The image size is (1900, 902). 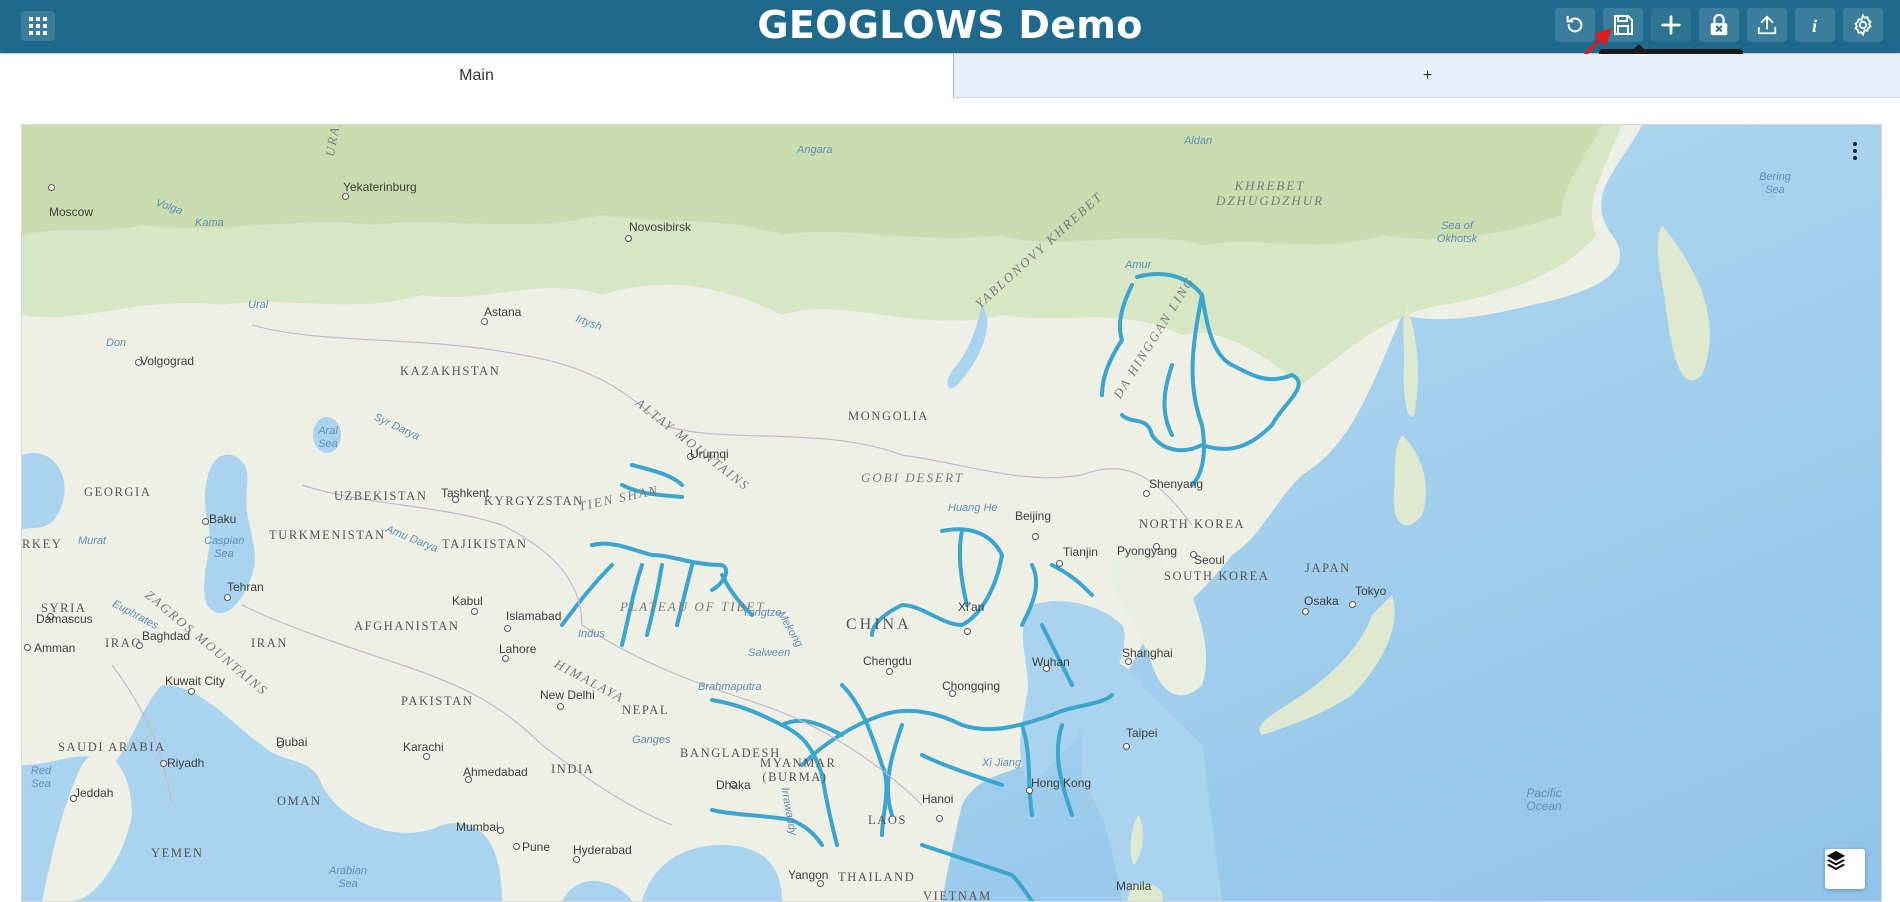 I want to click on label-city: Yekaterinburg, so click(x=380, y=187).